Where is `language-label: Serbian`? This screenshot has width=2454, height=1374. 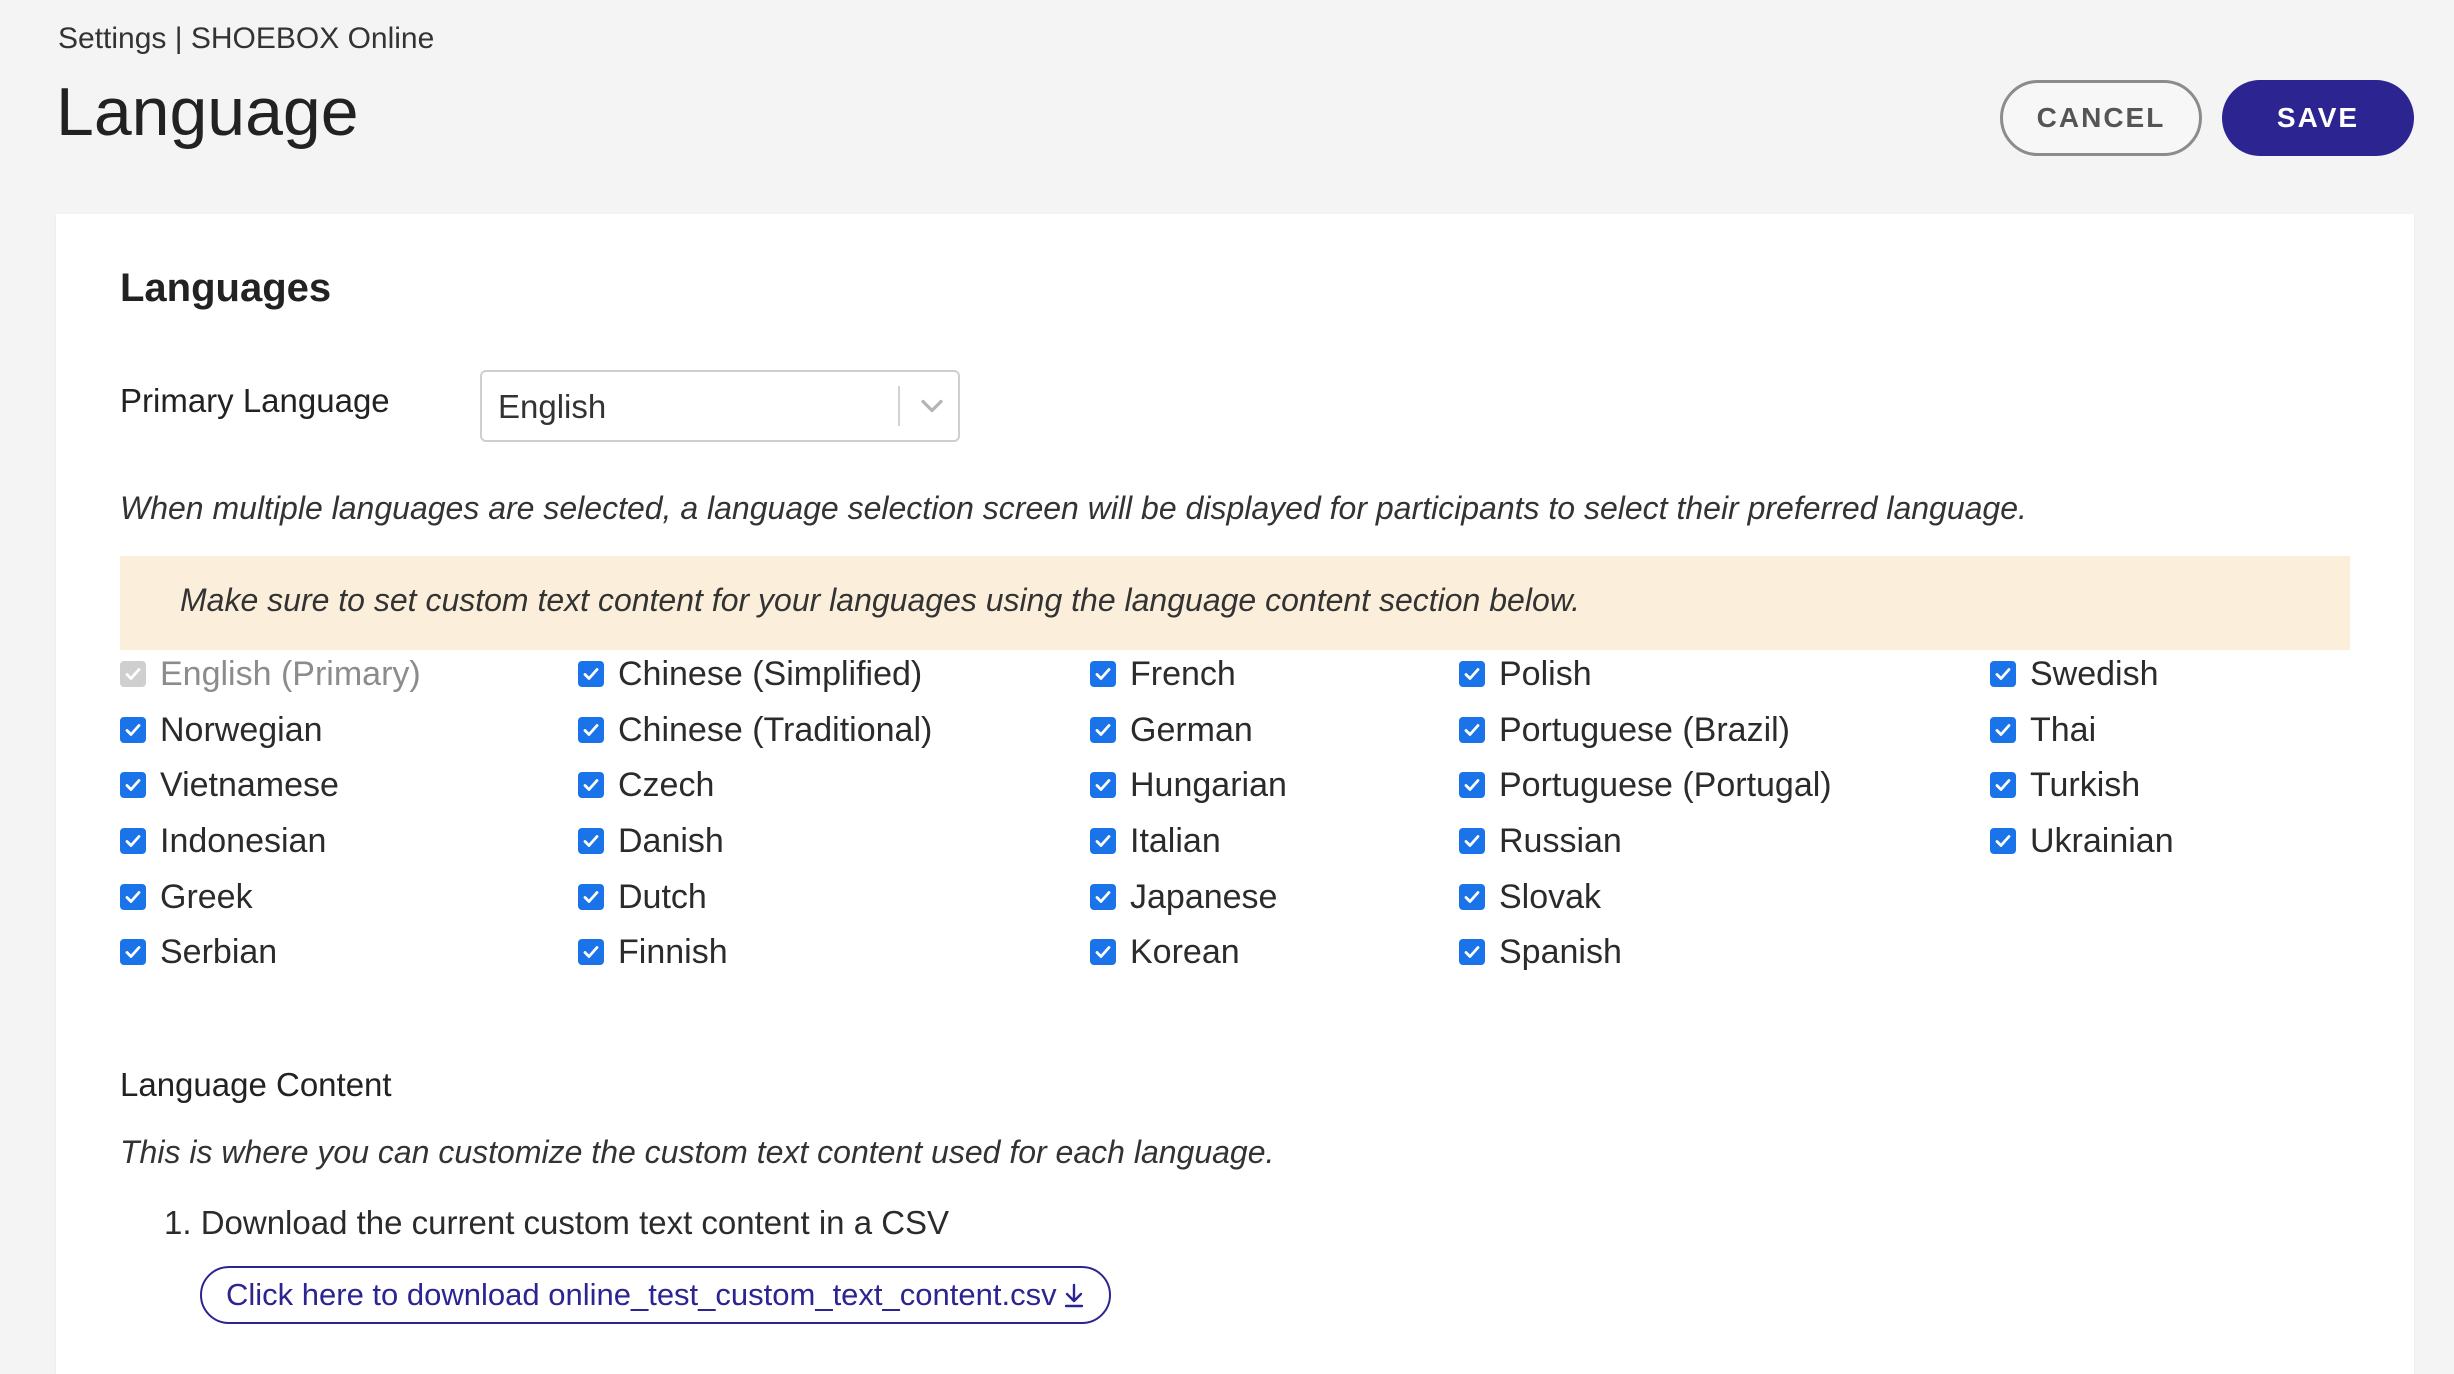
language-label: Serbian is located at coordinates (219, 951).